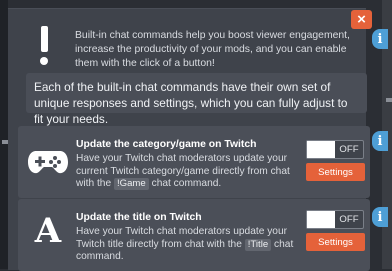  What do you see at coordinates (139, 217) in the screenshot?
I see `command-title: Update the title on Twitch` at bounding box center [139, 217].